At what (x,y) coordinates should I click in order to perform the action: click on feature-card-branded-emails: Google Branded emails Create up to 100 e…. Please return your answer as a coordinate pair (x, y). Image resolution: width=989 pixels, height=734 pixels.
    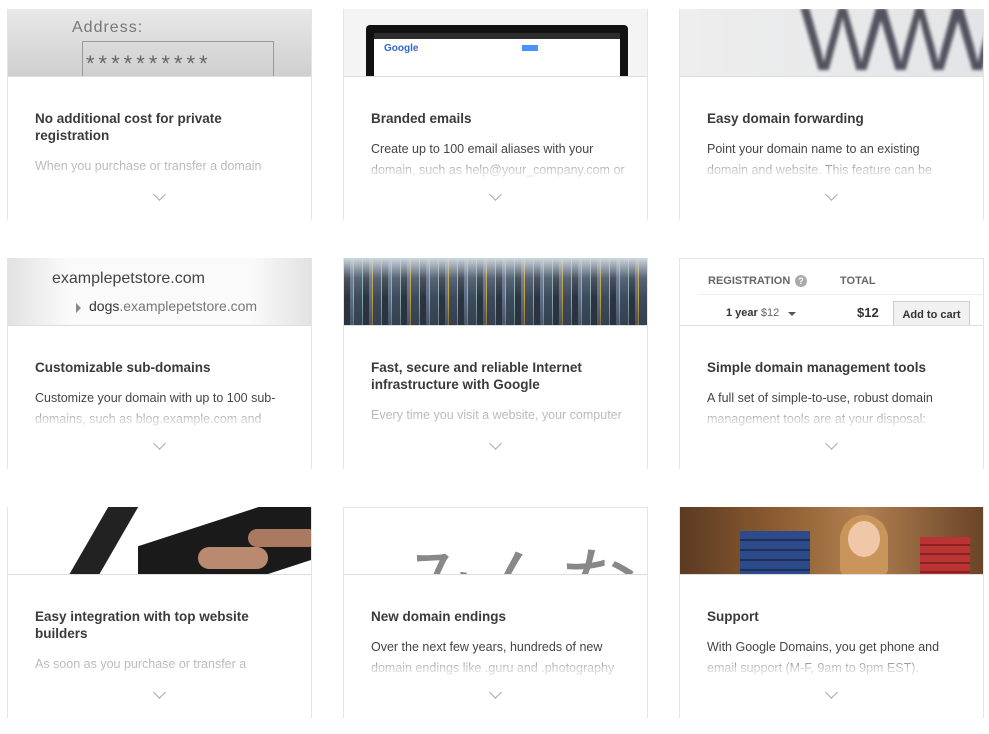
    Looking at the image, I should click on (495, 114).